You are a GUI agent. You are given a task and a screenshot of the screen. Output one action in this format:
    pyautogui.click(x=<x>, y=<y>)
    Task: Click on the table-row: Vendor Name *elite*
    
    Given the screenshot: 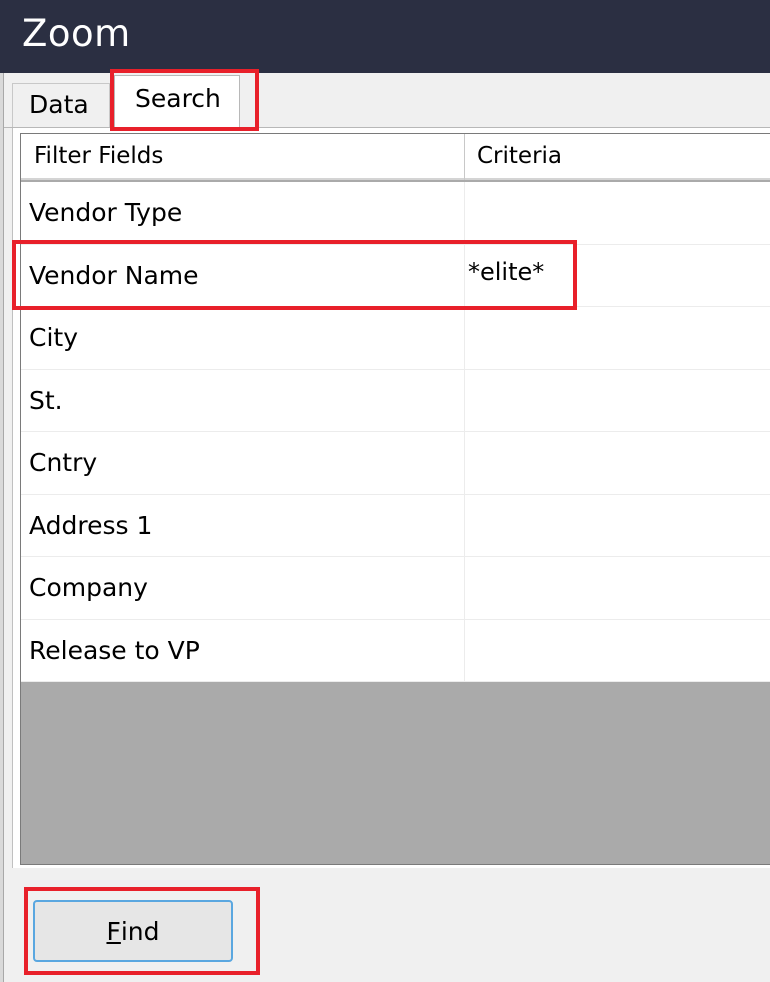 What is the action you would take?
    pyautogui.click(x=395, y=275)
    